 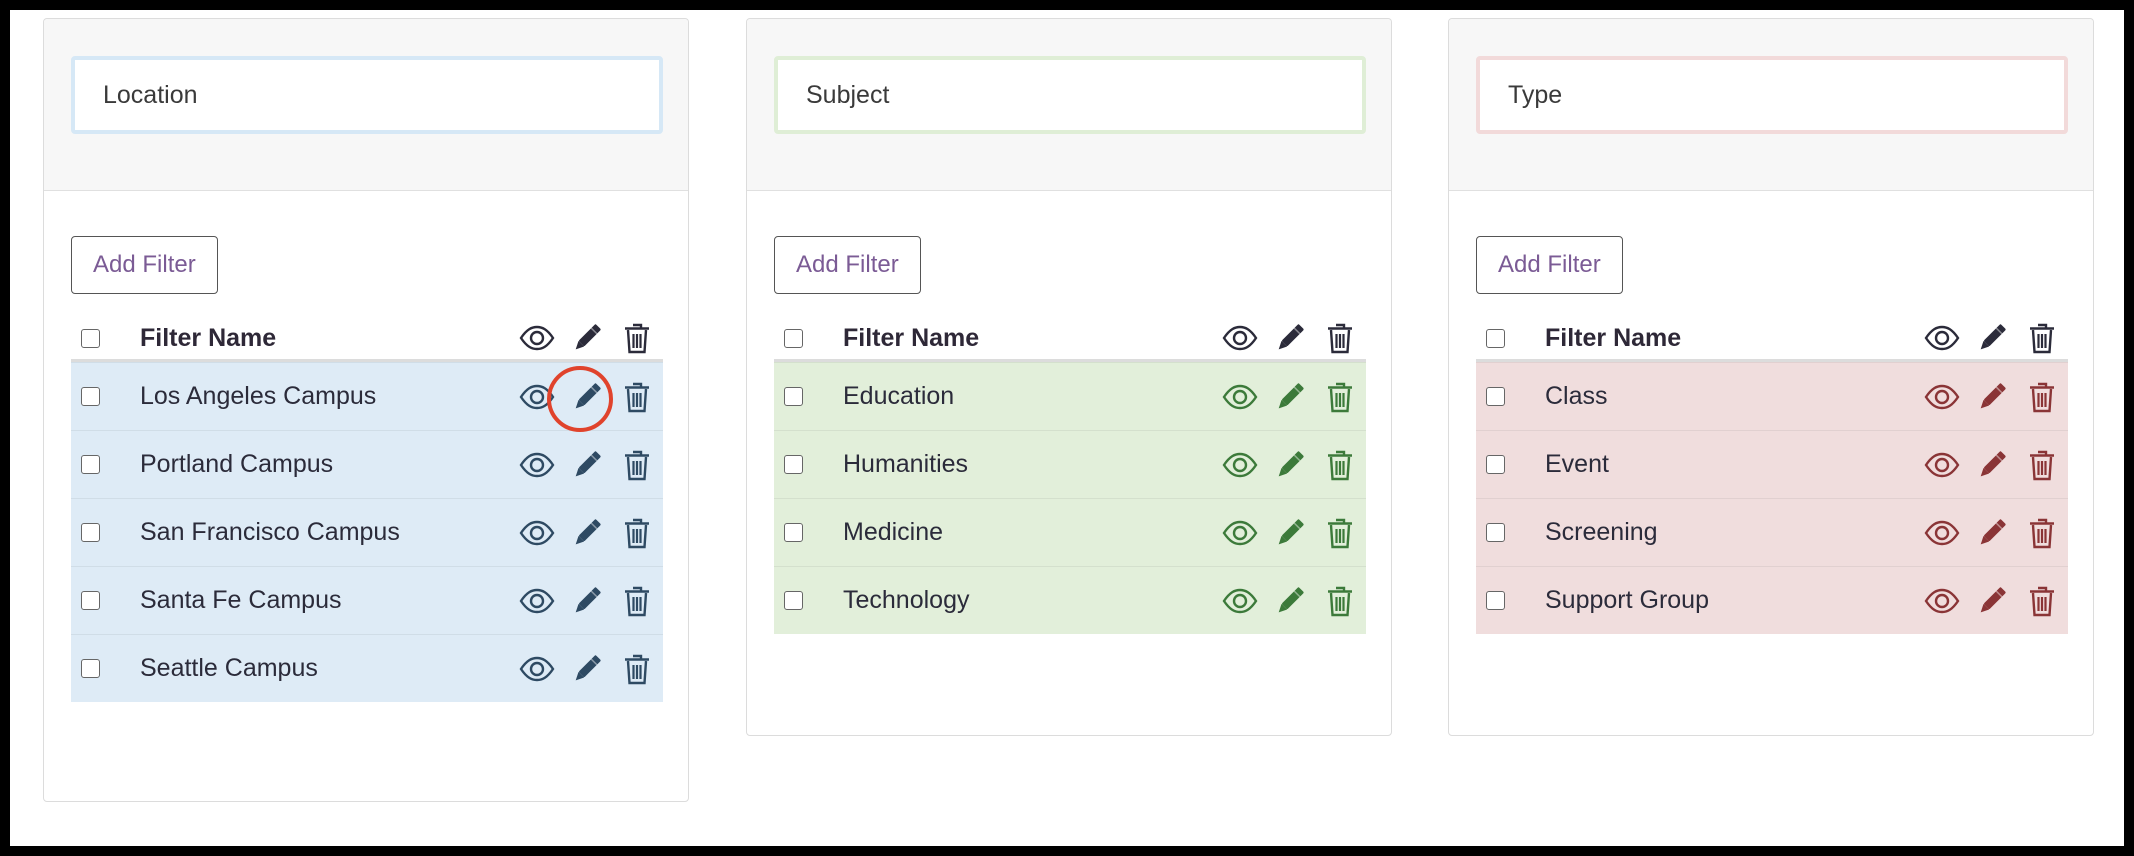 I want to click on table-row: Technology, so click(x=1070, y=600).